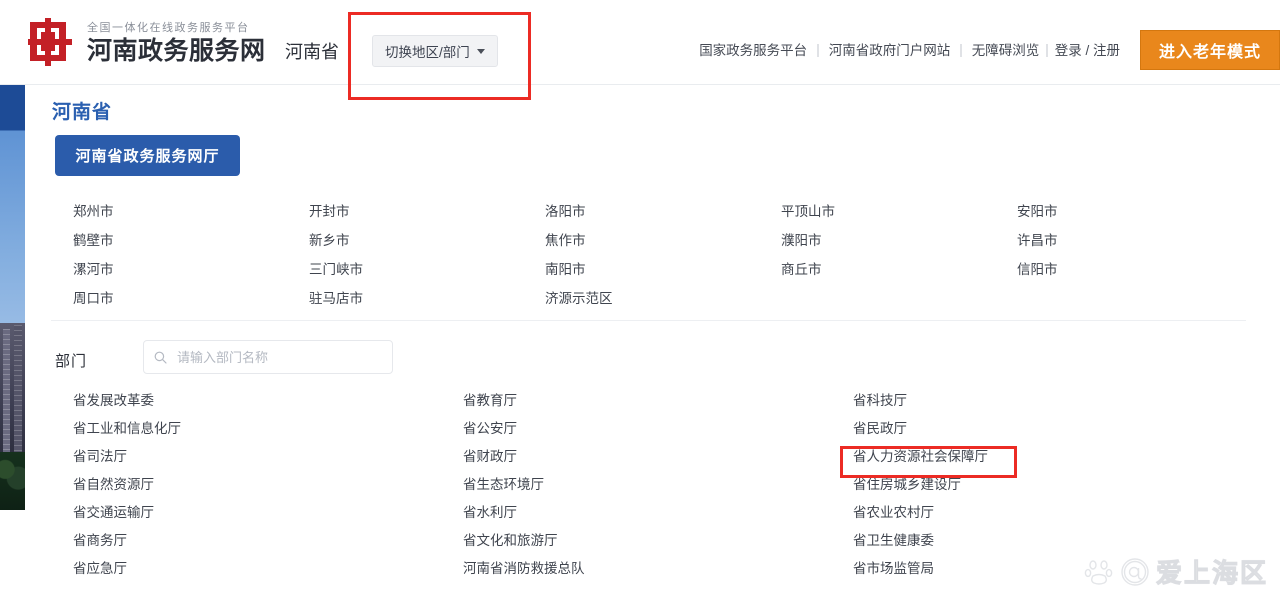  I want to click on department-search-input, so click(278, 357).